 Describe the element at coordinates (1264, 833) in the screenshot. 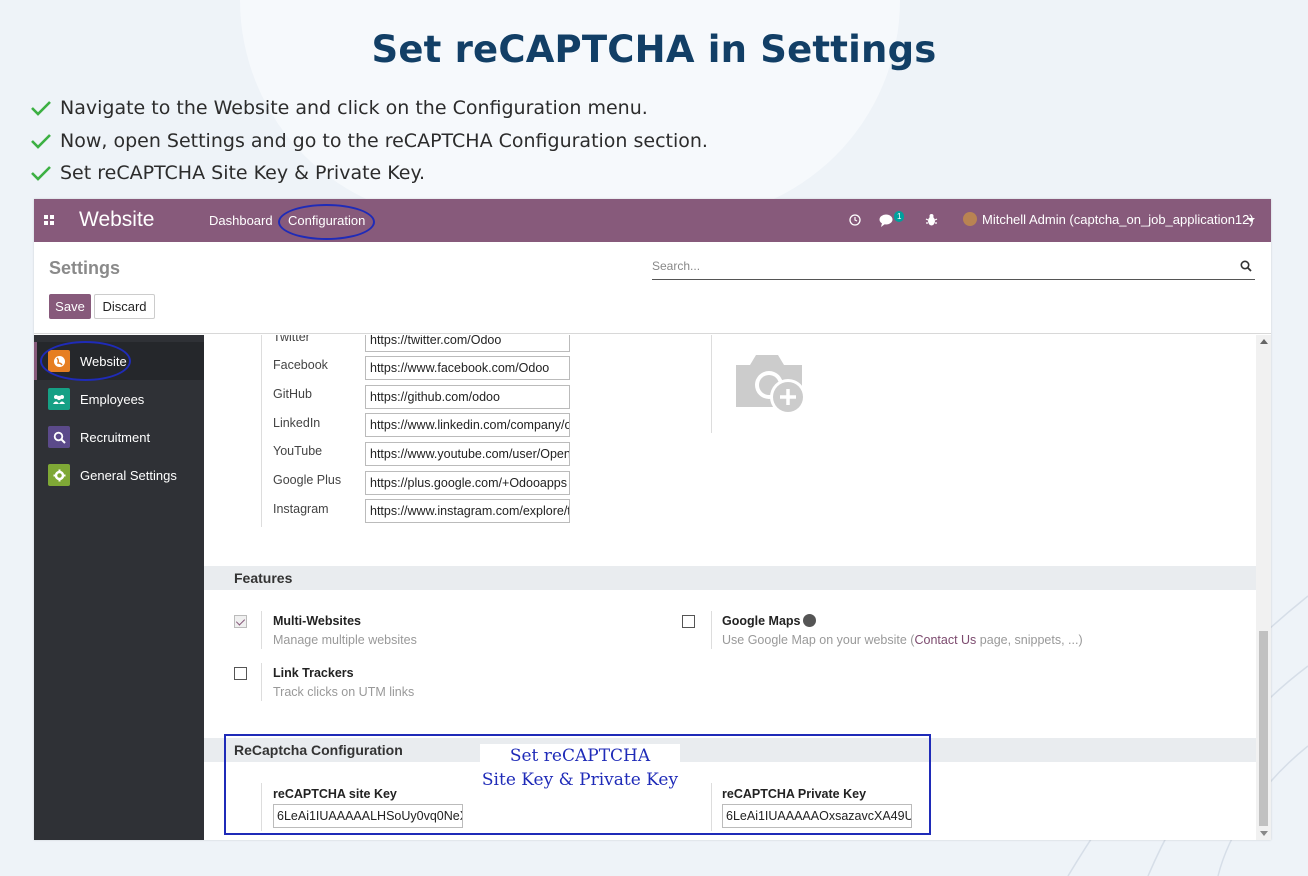

I see `scroll-down-icon` at that location.